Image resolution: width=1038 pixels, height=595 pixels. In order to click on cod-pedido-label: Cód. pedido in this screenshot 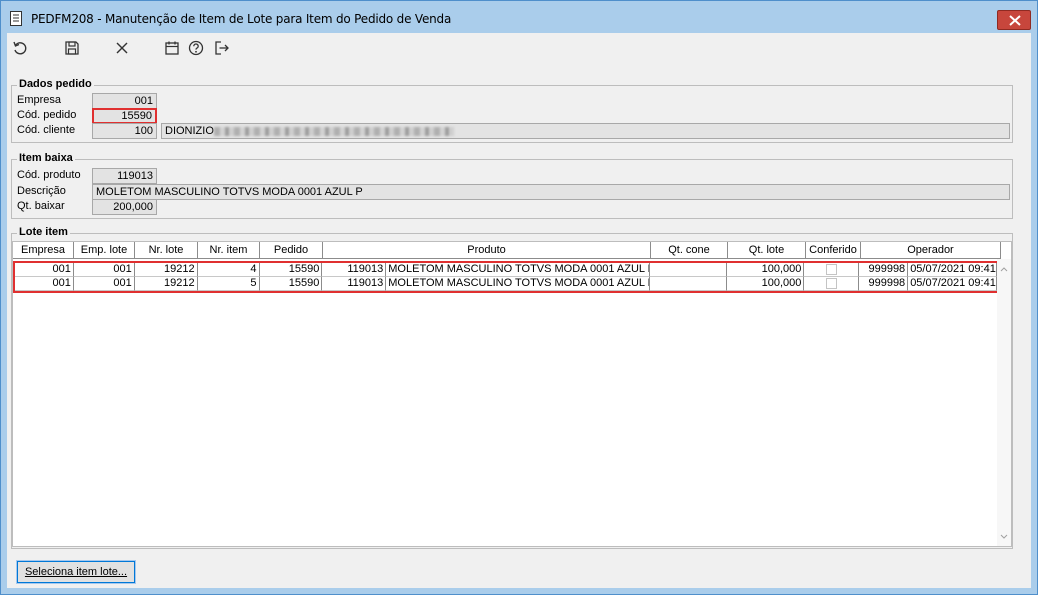, I will do `click(47, 115)`.